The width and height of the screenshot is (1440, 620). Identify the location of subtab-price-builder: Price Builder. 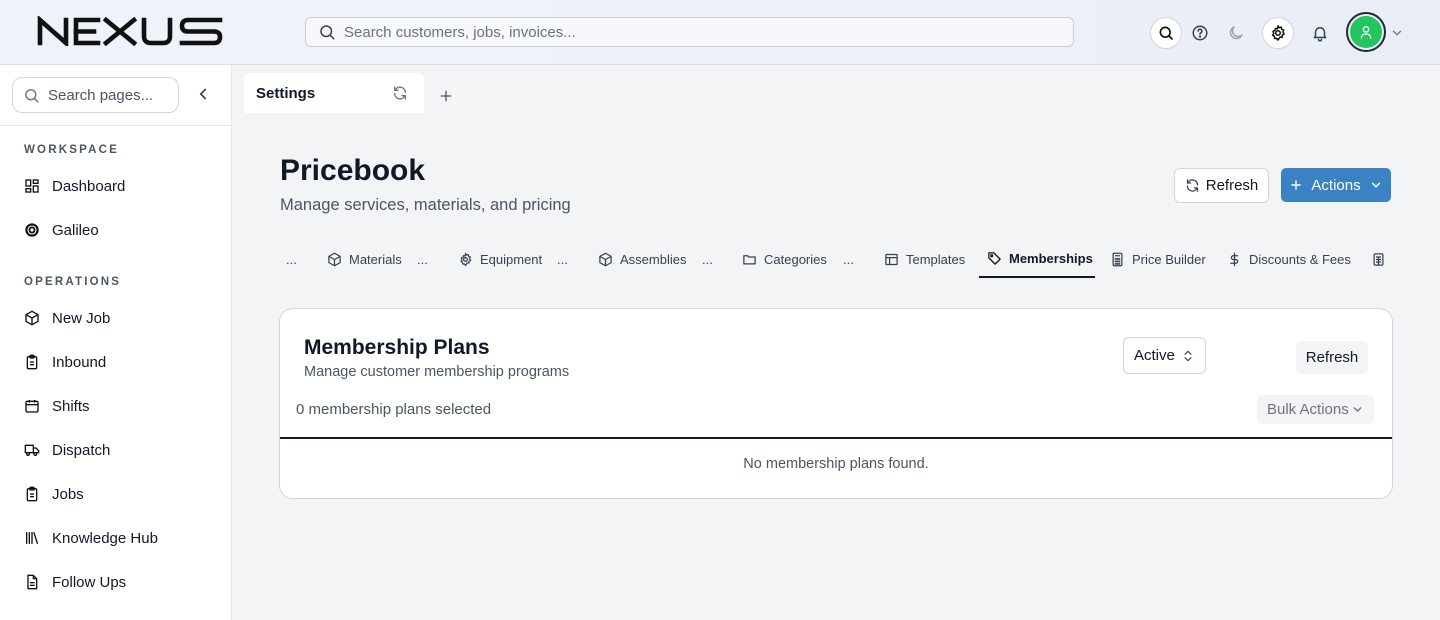
(1158, 259).